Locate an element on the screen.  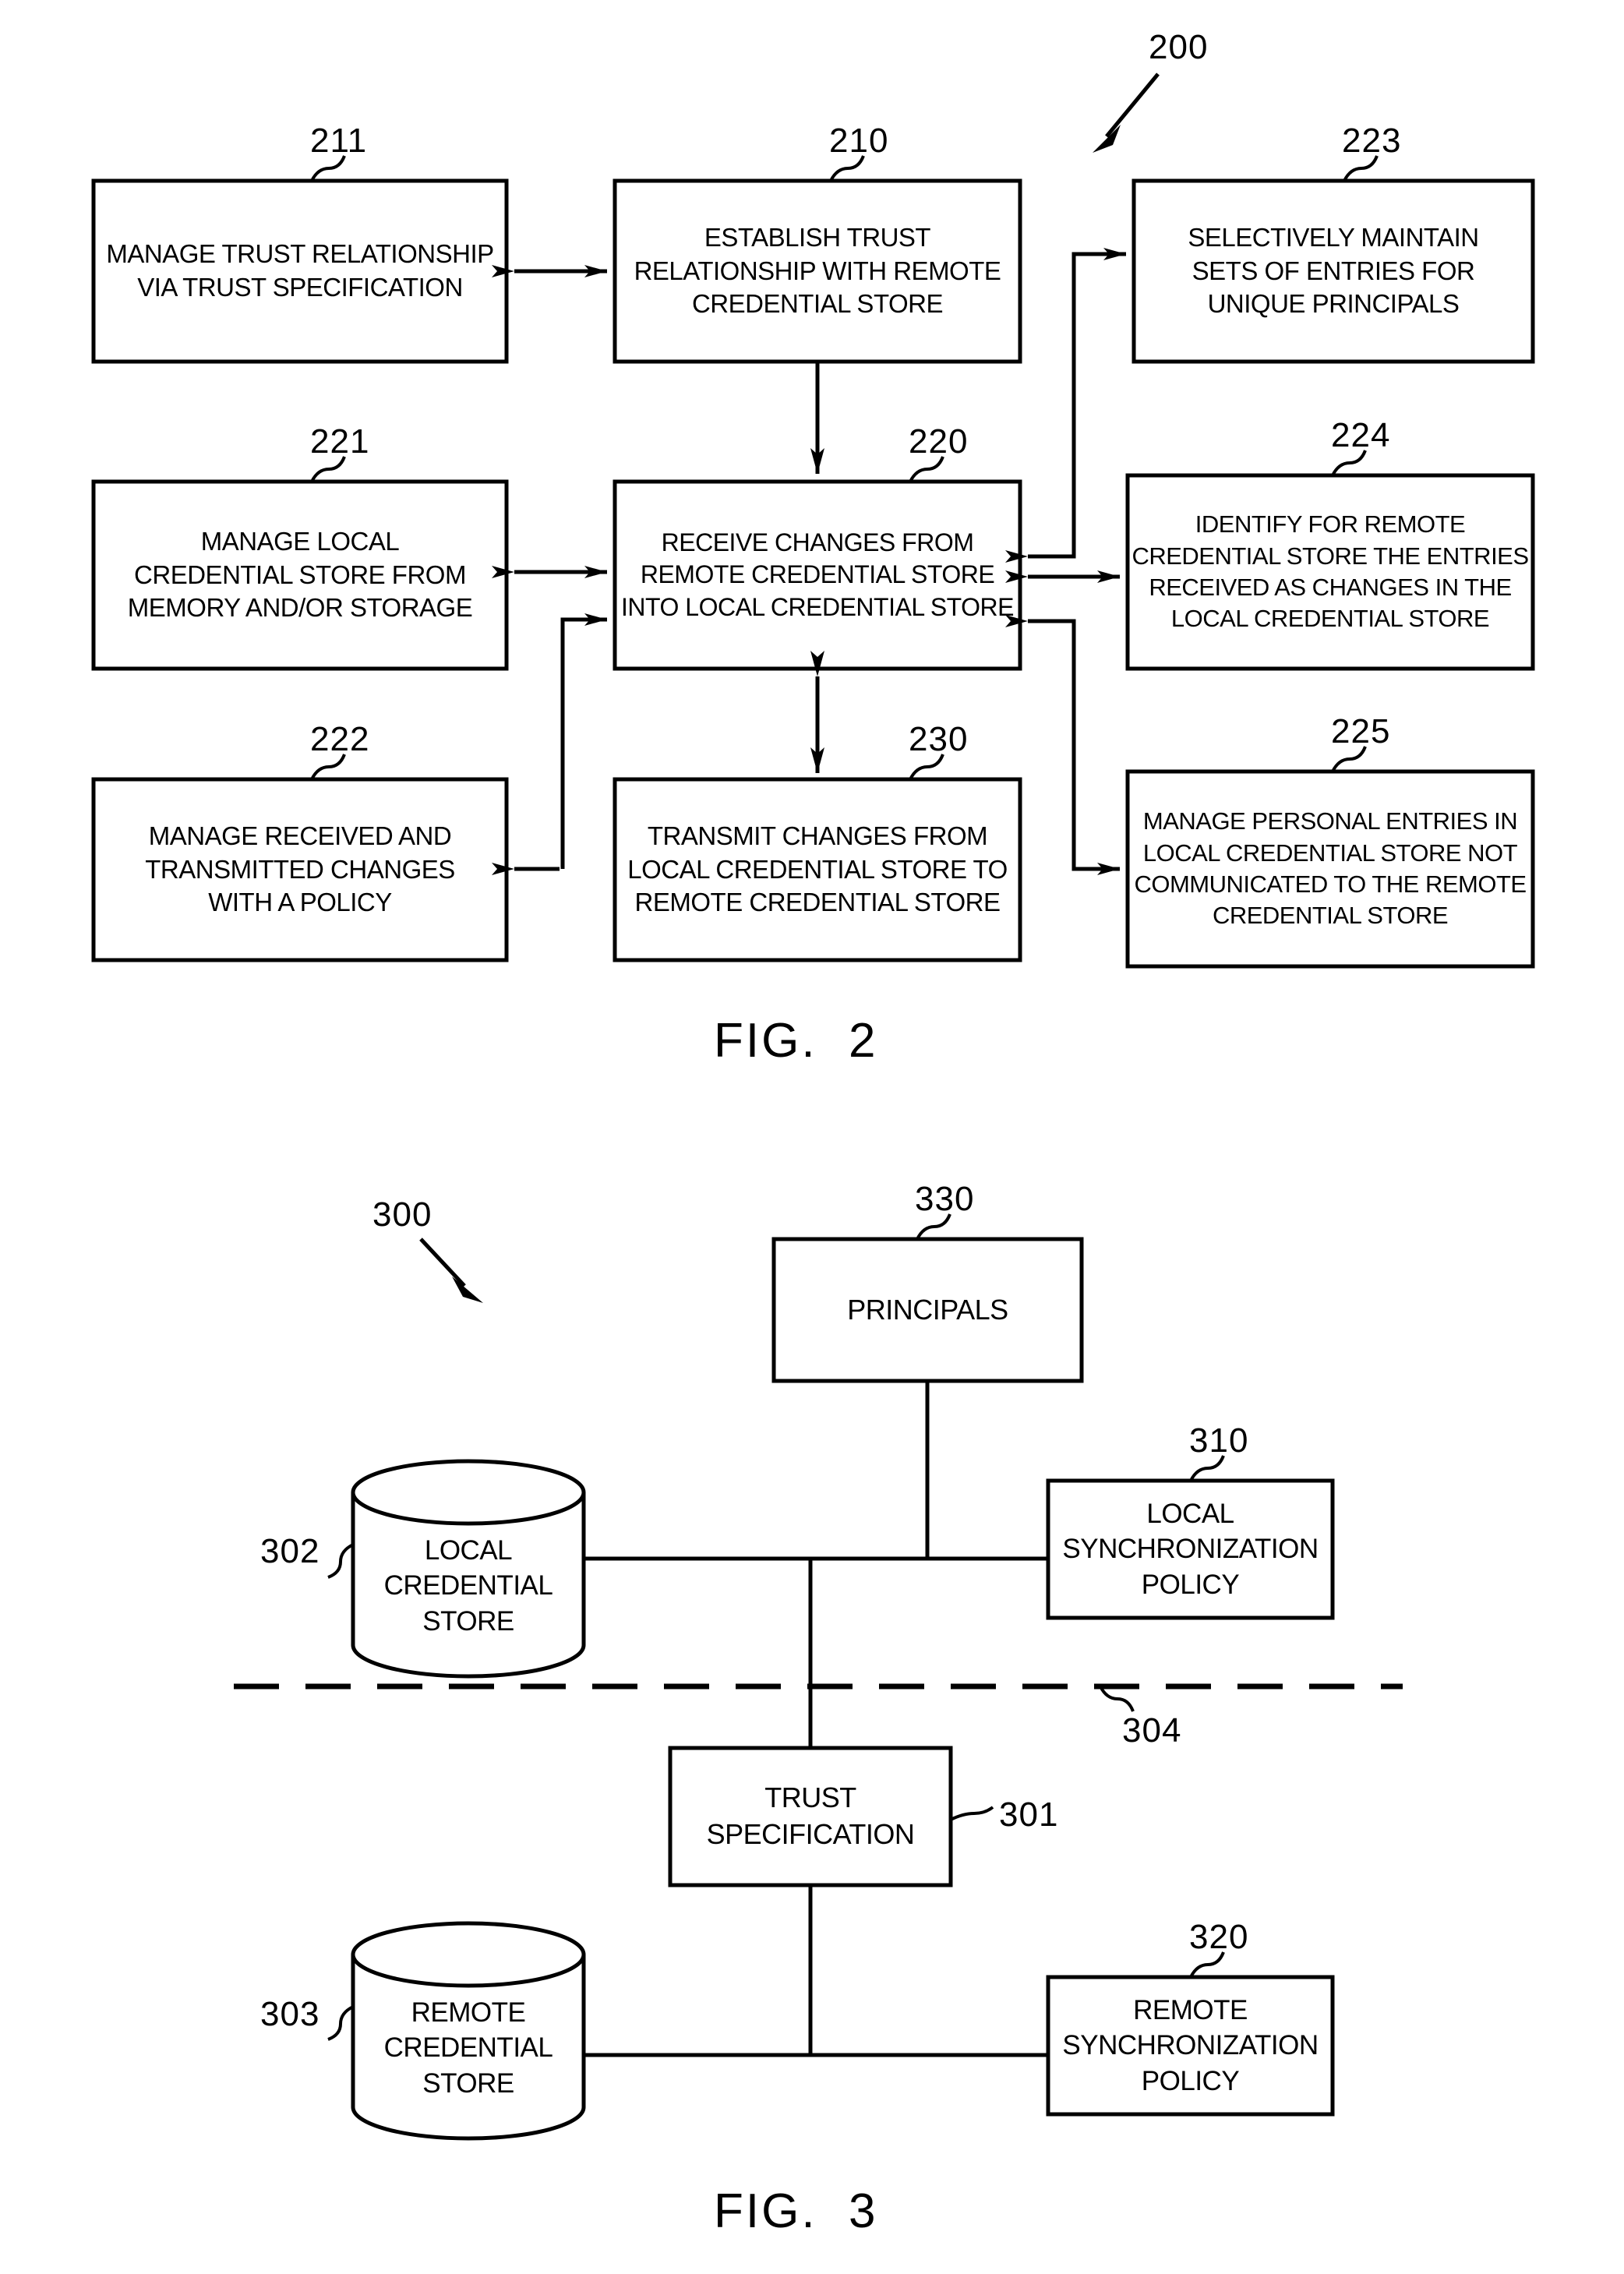
box-310-line1: LOCAL is located at coordinates (1190, 1513).